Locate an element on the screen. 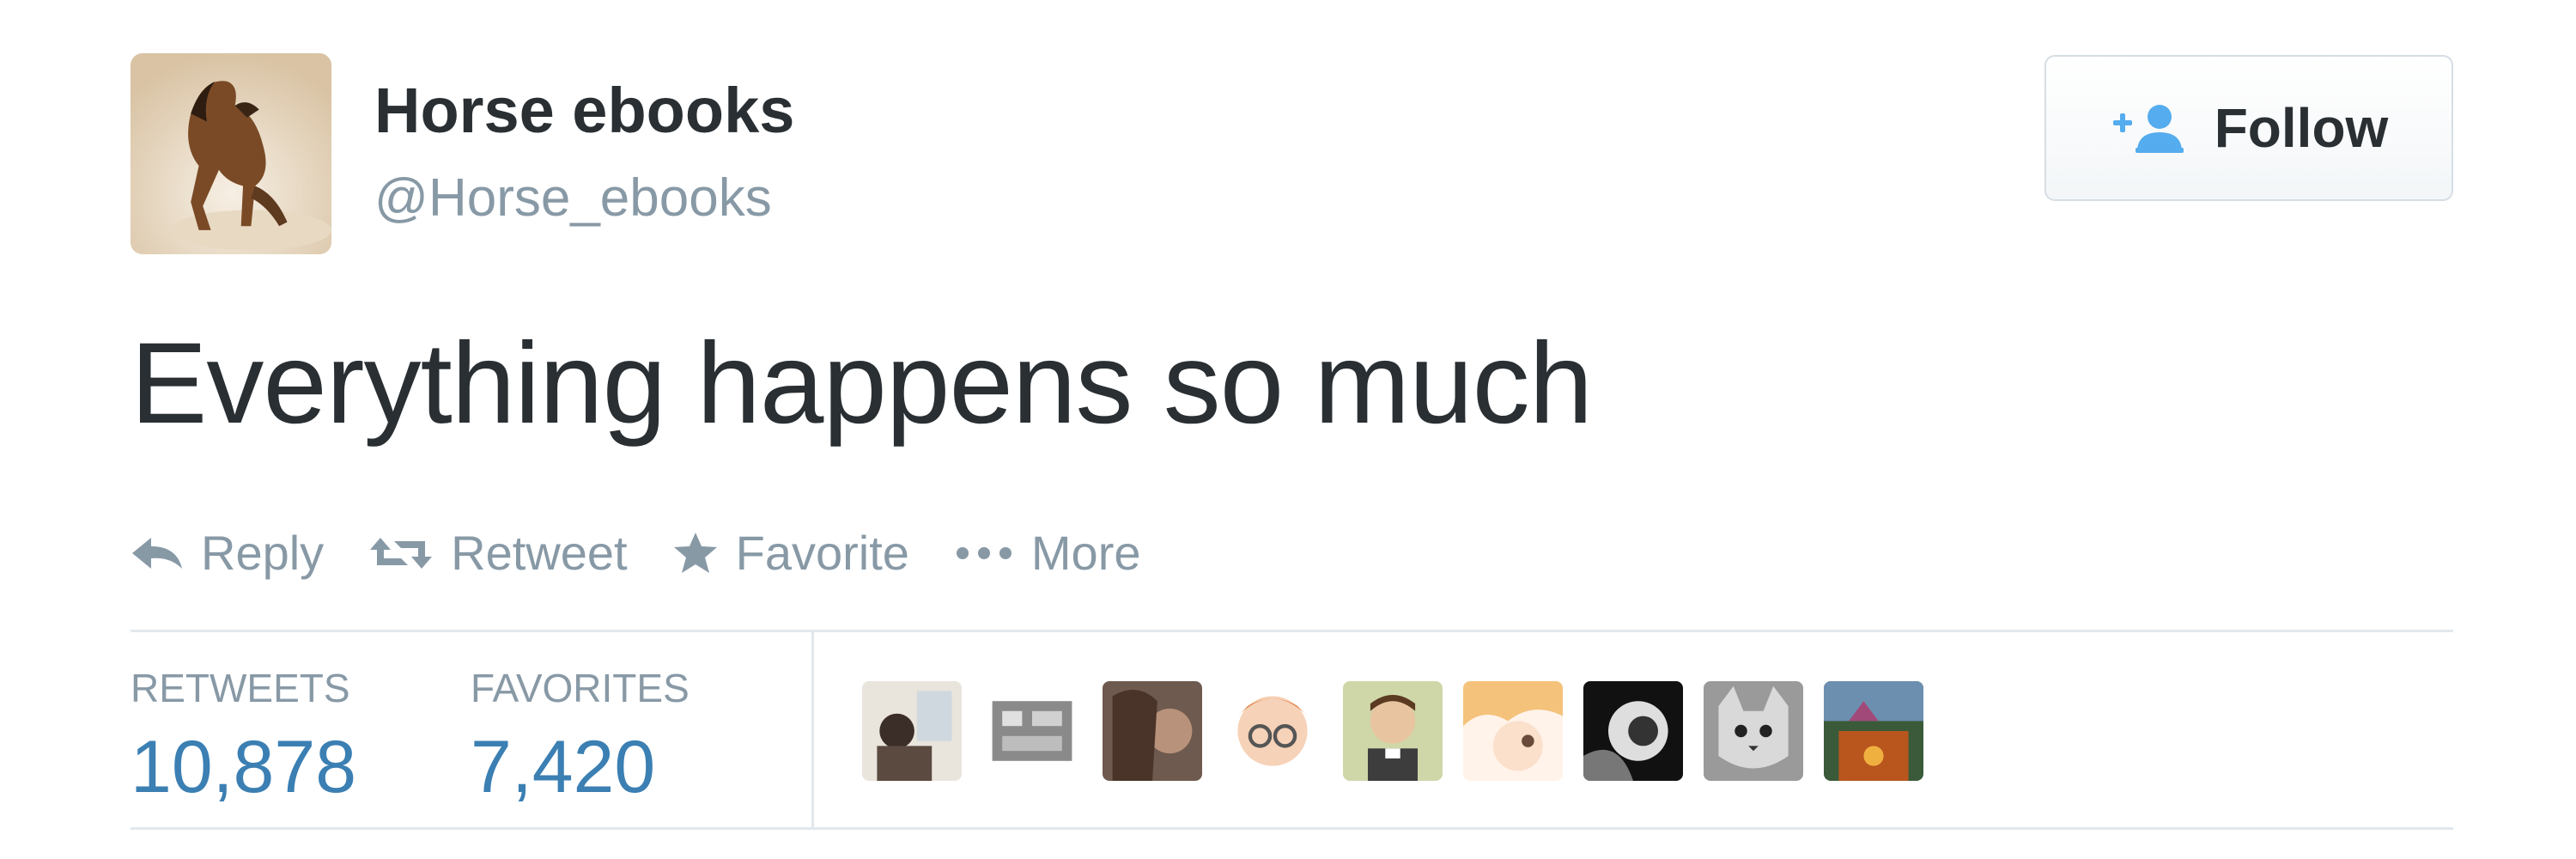 This screenshot has height=859, width=2576. favorite-action: Favorite is located at coordinates (790, 553).